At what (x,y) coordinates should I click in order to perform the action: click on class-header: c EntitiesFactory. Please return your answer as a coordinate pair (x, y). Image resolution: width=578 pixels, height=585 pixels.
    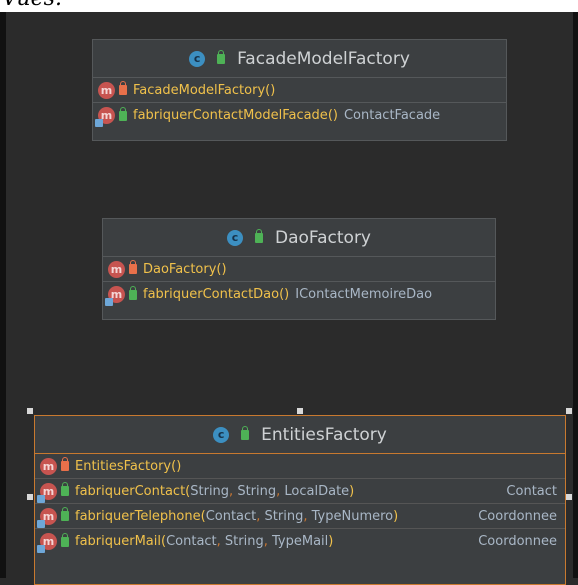
    Looking at the image, I should click on (300, 435).